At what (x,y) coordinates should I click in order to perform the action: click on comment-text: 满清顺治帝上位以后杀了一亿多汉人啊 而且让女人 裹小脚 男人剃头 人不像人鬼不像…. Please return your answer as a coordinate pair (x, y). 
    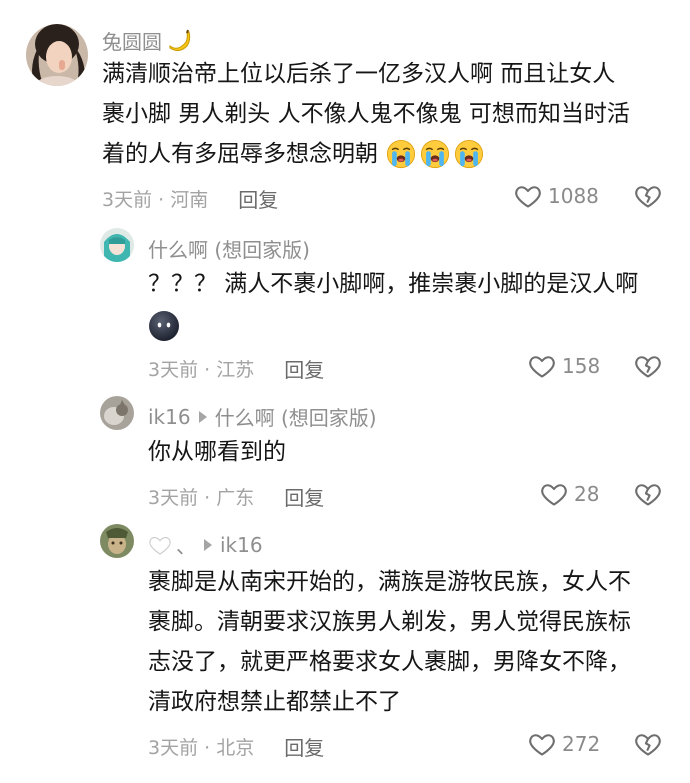
    Looking at the image, I should click on (387, 114).